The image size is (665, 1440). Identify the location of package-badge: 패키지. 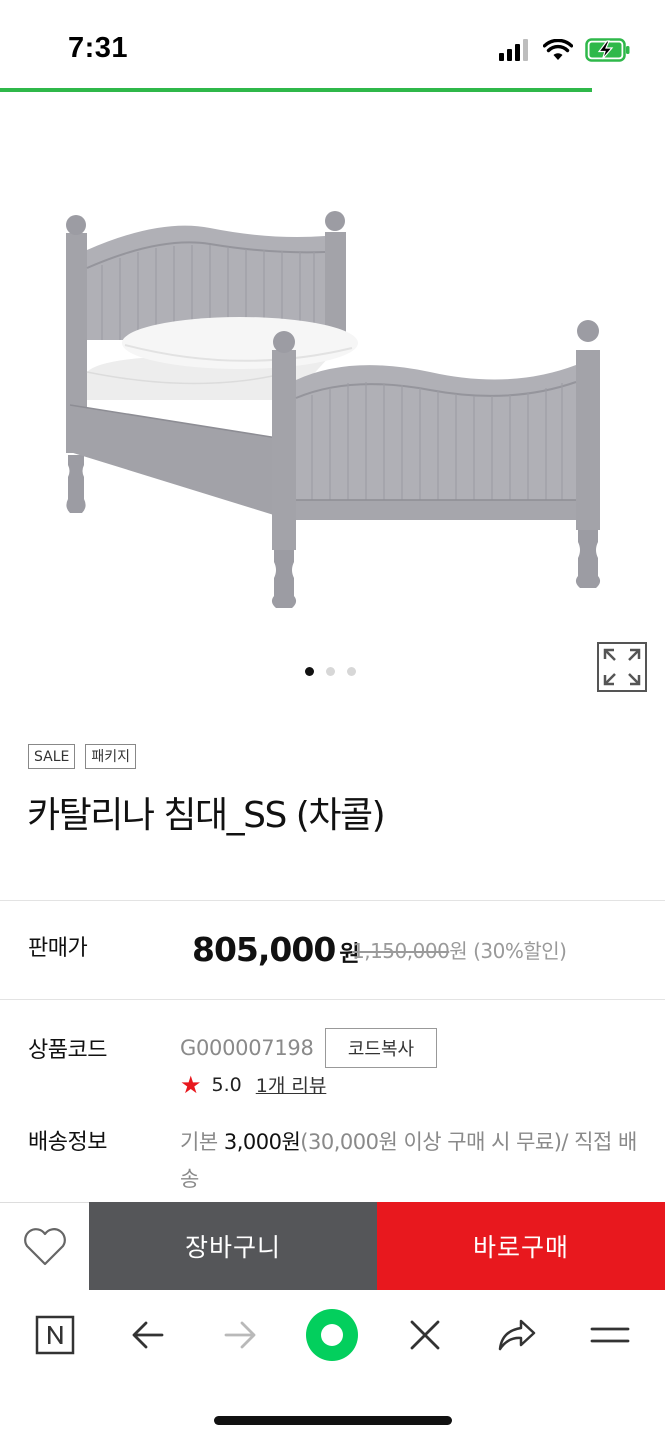
(111, 756).